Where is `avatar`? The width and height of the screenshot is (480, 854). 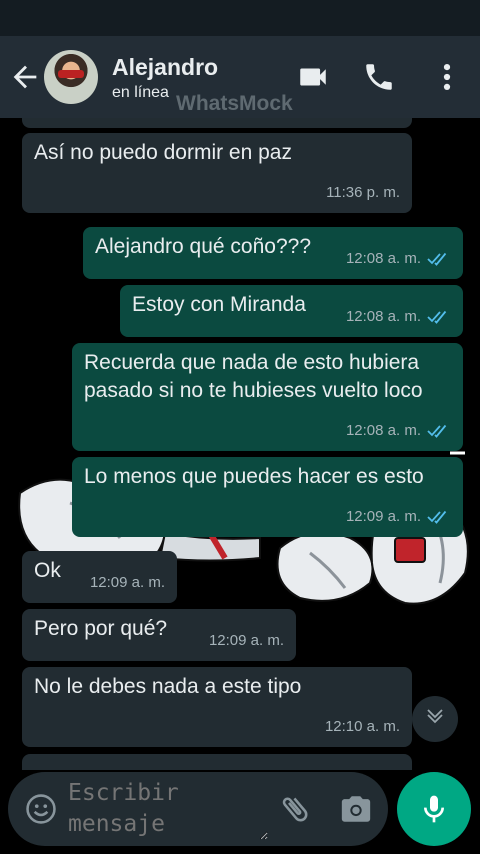 avatar is located at coordinates (71, 77).